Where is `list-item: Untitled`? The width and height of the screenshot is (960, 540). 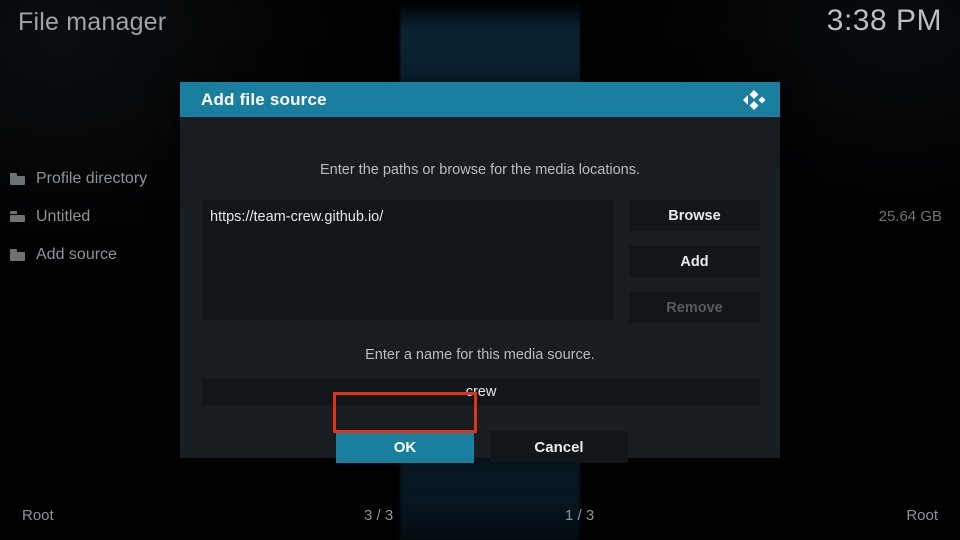
list-item: Untitled is located at coordinates (95, 217).